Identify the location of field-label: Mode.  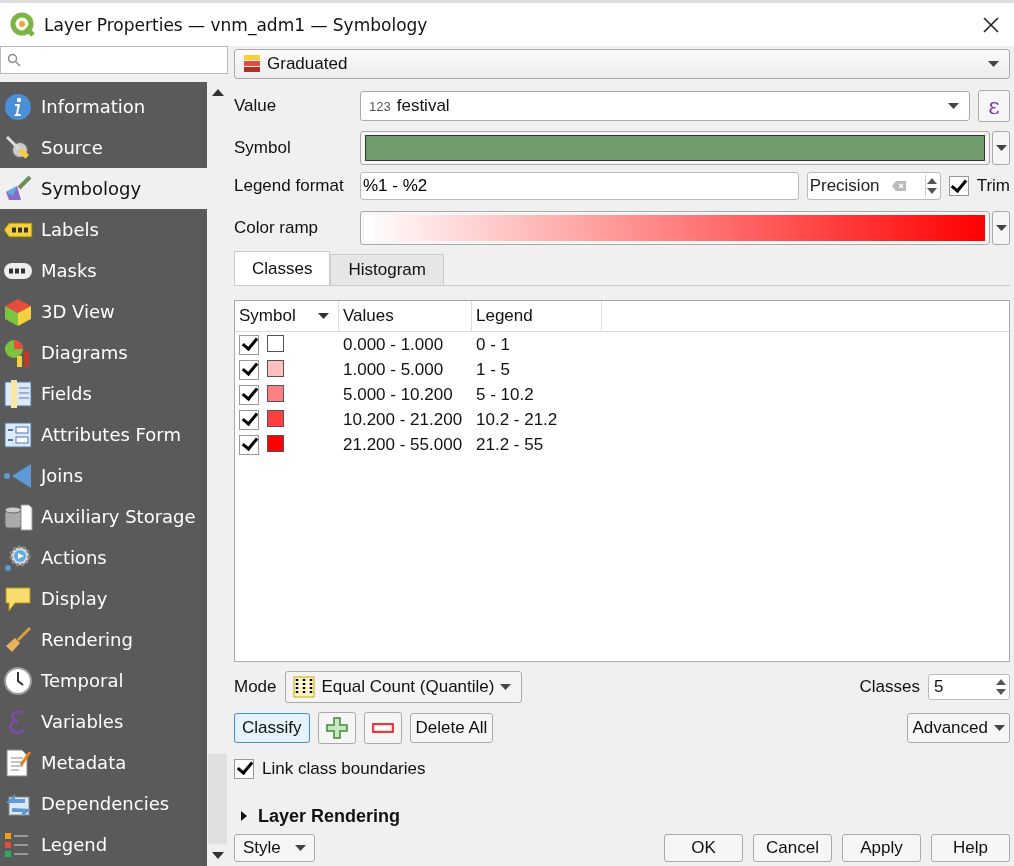
(255, 686).